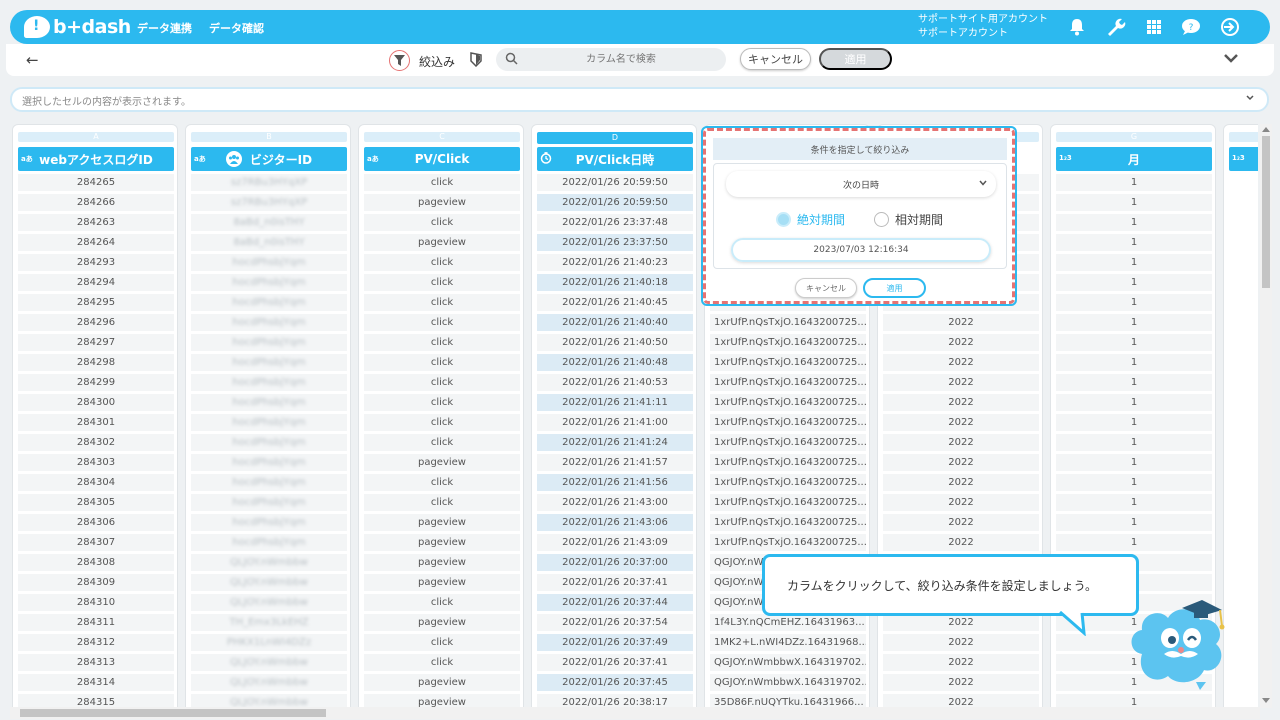  I want to click on table-cell: 284311, so click(96, 622).